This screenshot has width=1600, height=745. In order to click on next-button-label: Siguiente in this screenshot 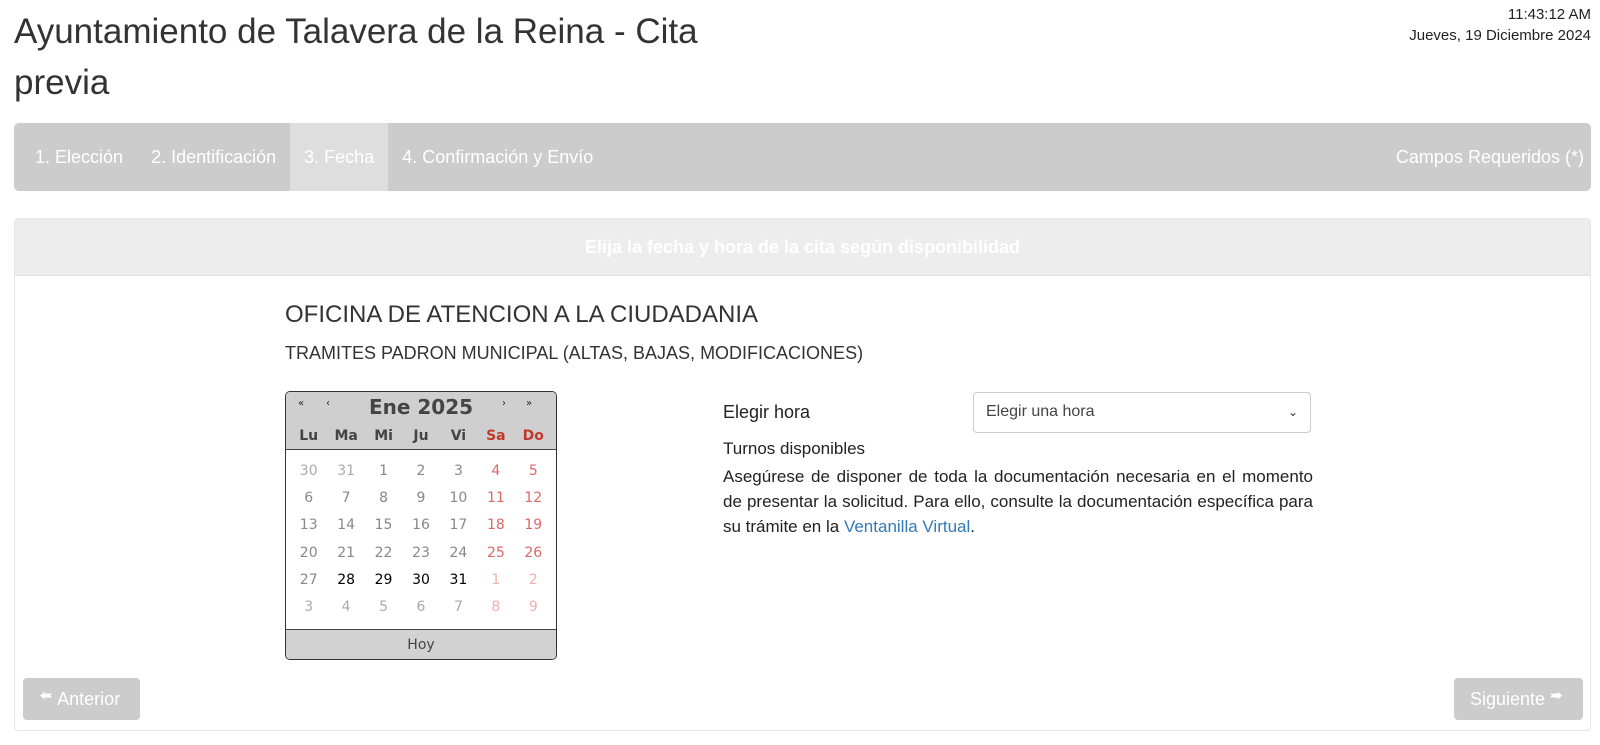, I will do `click(1508, 698)`.